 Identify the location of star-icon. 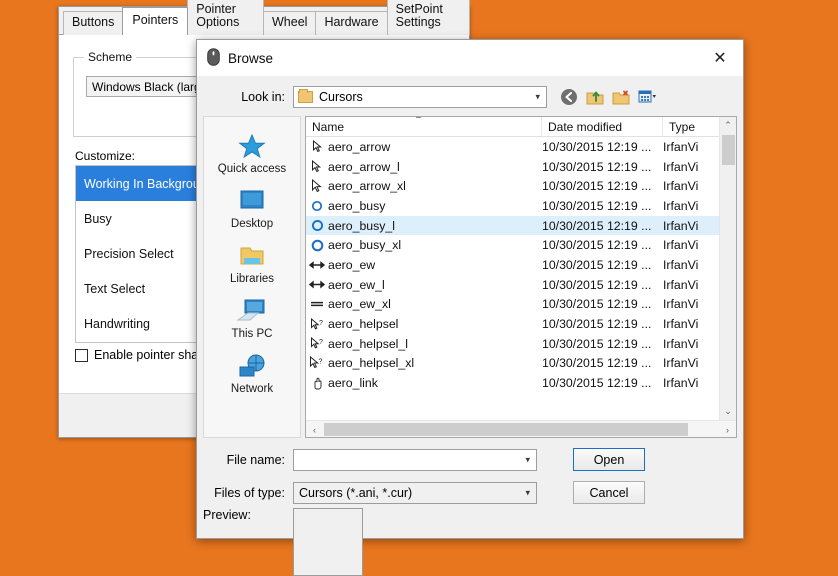
(252, 146).